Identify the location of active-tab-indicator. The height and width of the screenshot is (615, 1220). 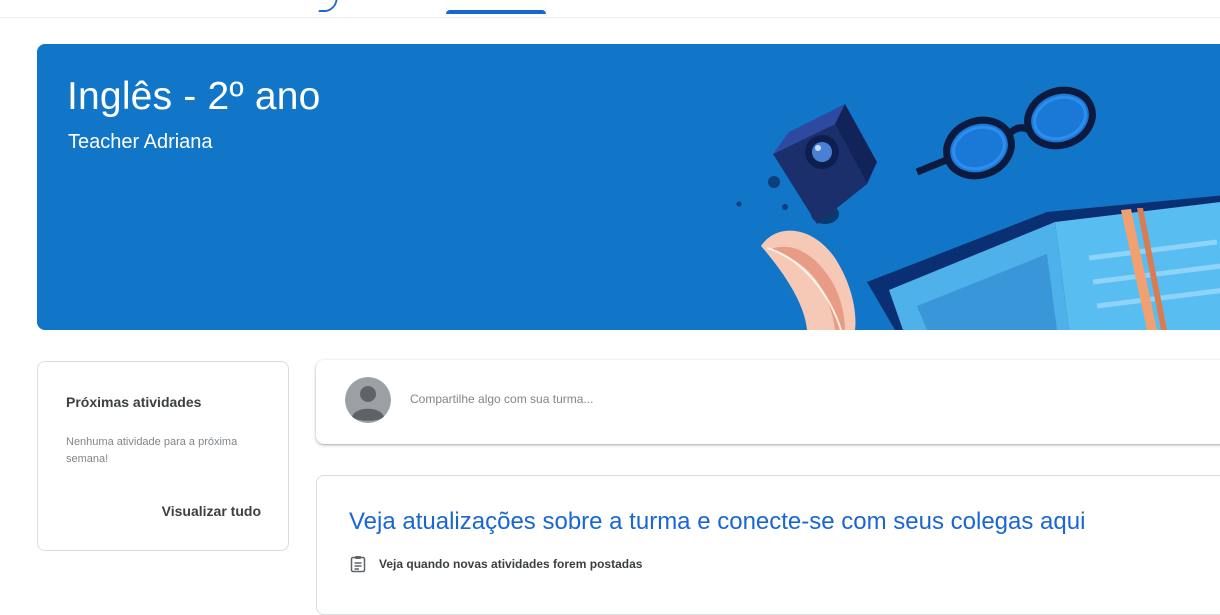
(496, 12).